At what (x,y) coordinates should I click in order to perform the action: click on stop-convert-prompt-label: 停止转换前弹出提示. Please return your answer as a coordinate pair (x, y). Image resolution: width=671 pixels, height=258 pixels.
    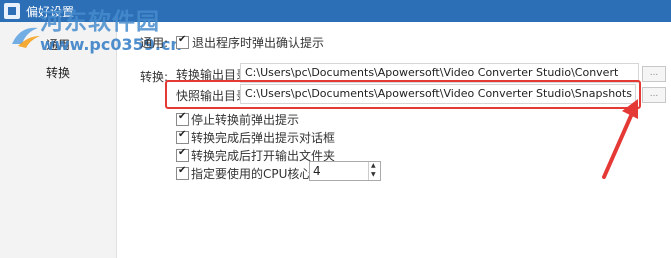
    Looking at the image, I should click on (245, 120).